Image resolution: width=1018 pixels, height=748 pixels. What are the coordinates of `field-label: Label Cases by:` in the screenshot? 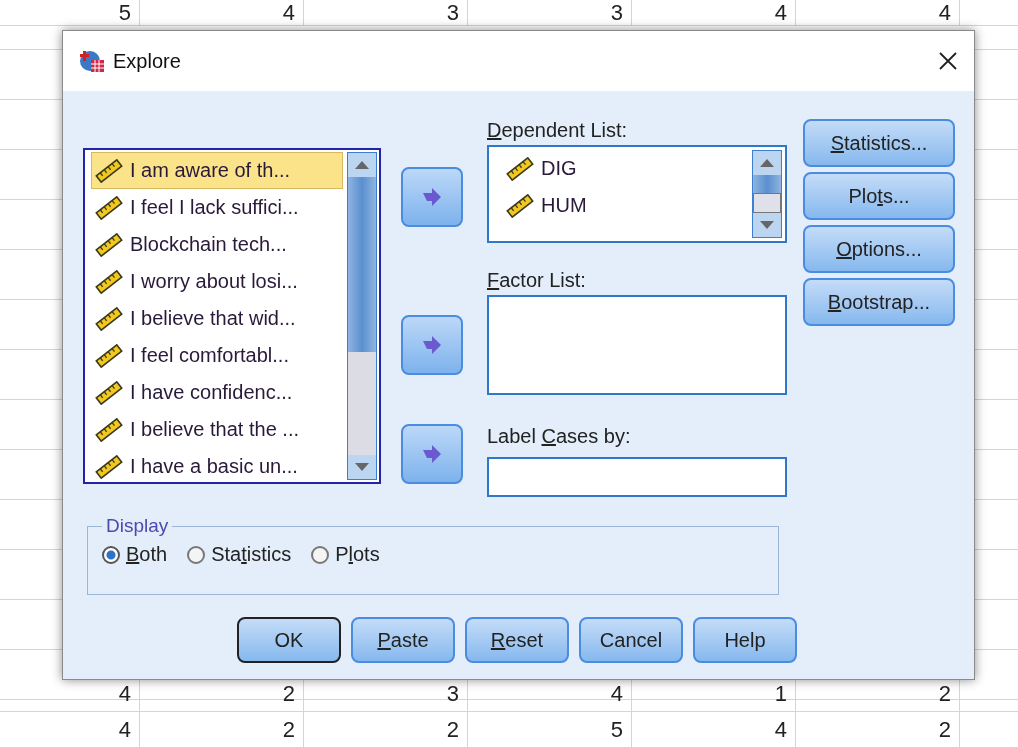 It's located at (559, 437).